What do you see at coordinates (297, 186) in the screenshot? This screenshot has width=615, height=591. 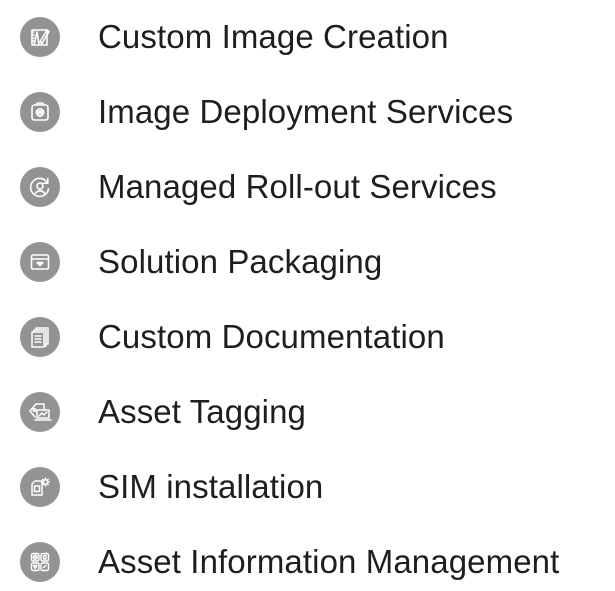 I see `service-label: Managed Roll-out Services` at bounding box center [297, 186].